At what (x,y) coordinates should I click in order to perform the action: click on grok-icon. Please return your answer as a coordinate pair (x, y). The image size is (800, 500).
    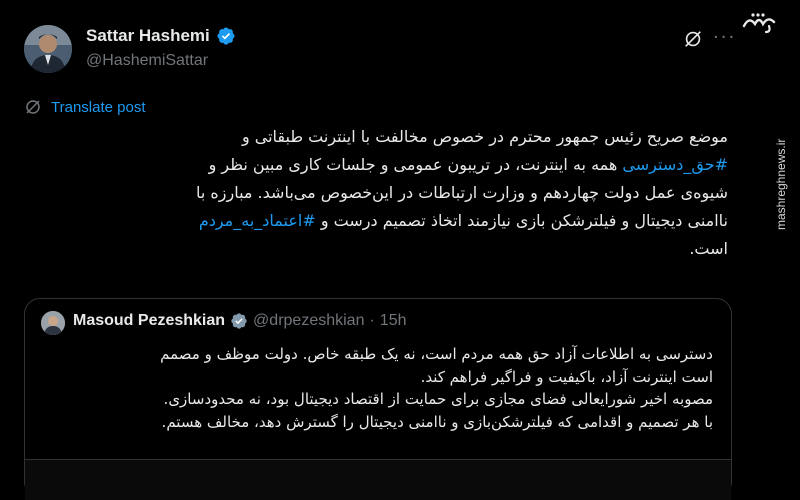
    Looking at the image, I should click on (693, 39).